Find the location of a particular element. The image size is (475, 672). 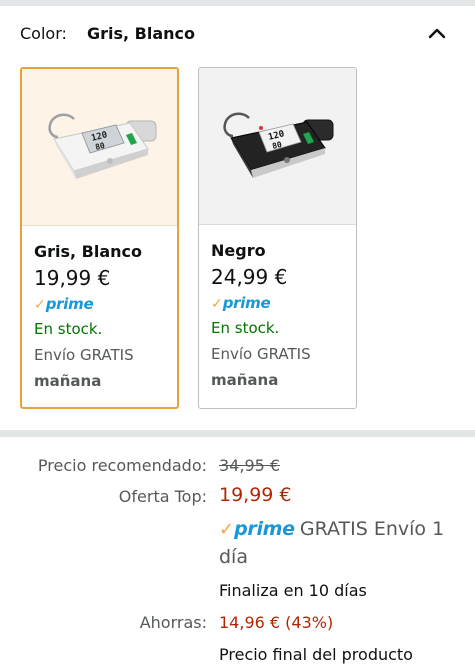

section-divider-middle is located at coordinates (237, 433).